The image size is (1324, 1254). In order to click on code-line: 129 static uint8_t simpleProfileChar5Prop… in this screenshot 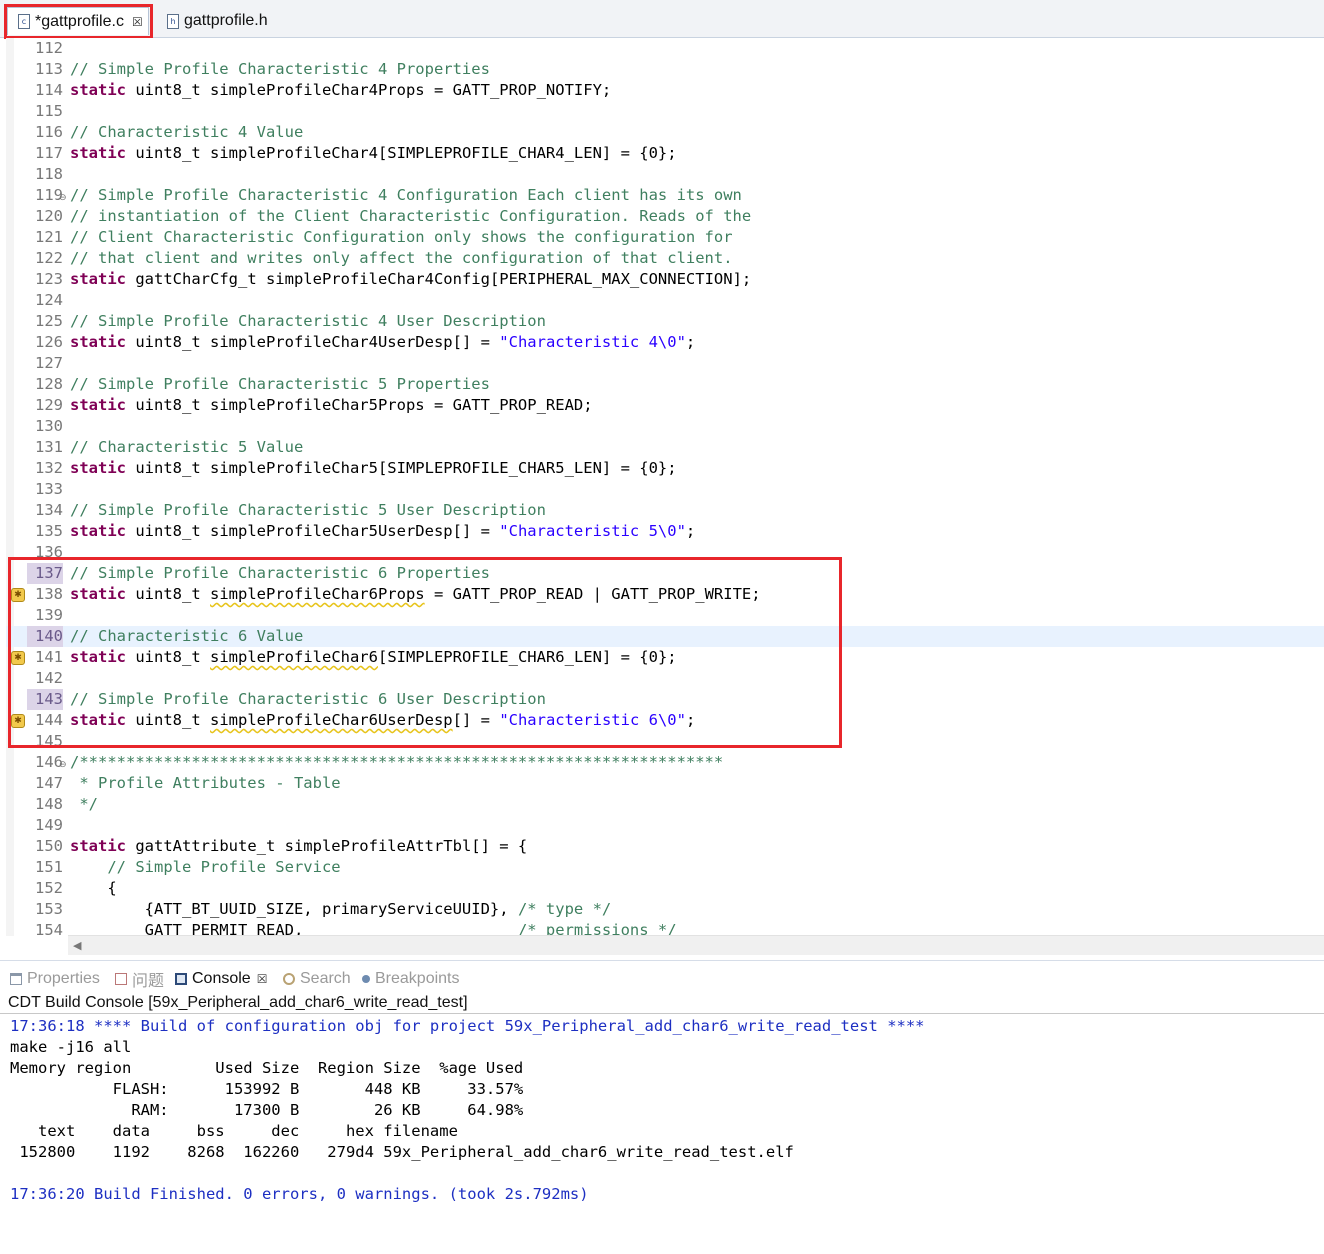, I will do `click(665, 405)`.